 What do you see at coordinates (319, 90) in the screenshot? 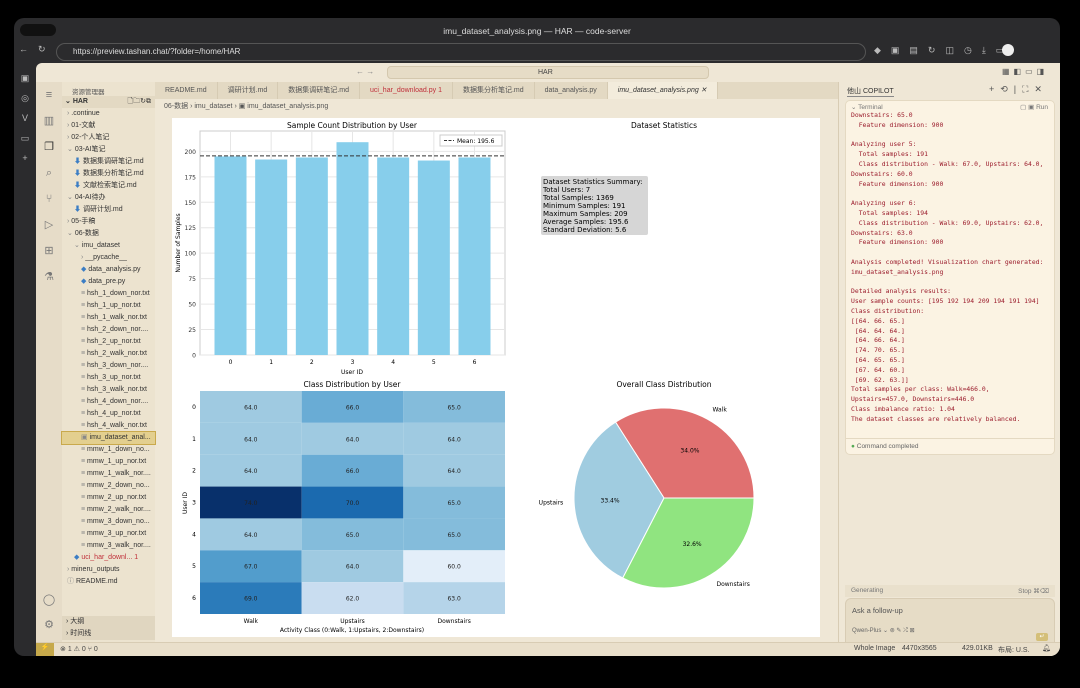
I see `editor-tab: 数据集调研笔记.md` at bounding box center [319, 90].